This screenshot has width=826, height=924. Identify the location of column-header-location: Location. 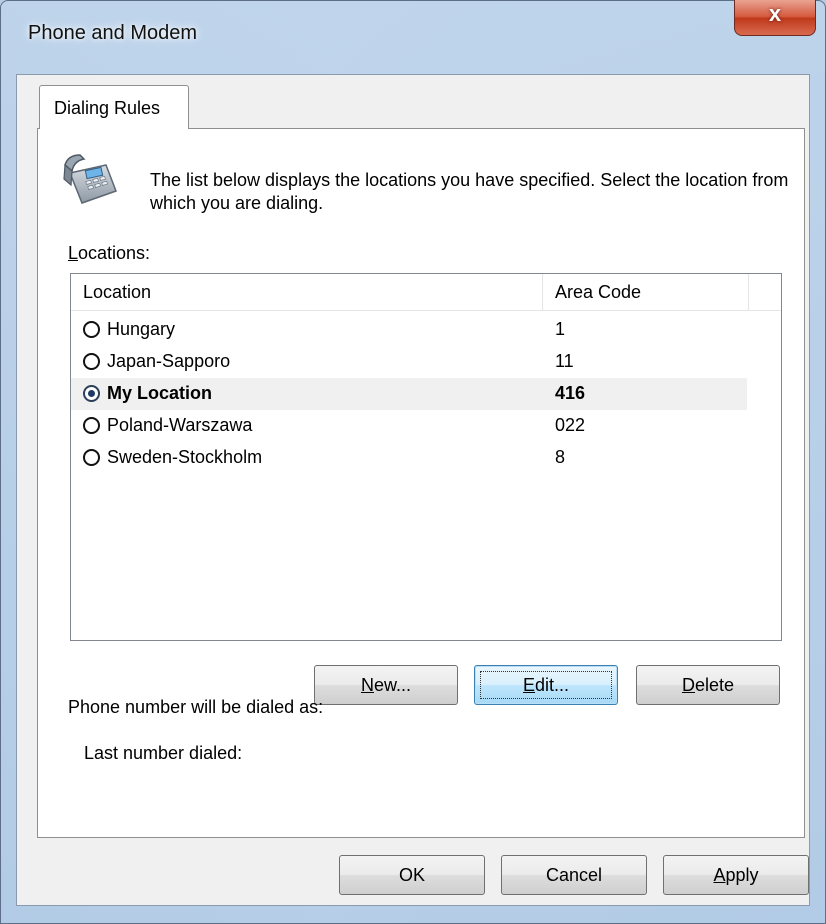
(307, 292).